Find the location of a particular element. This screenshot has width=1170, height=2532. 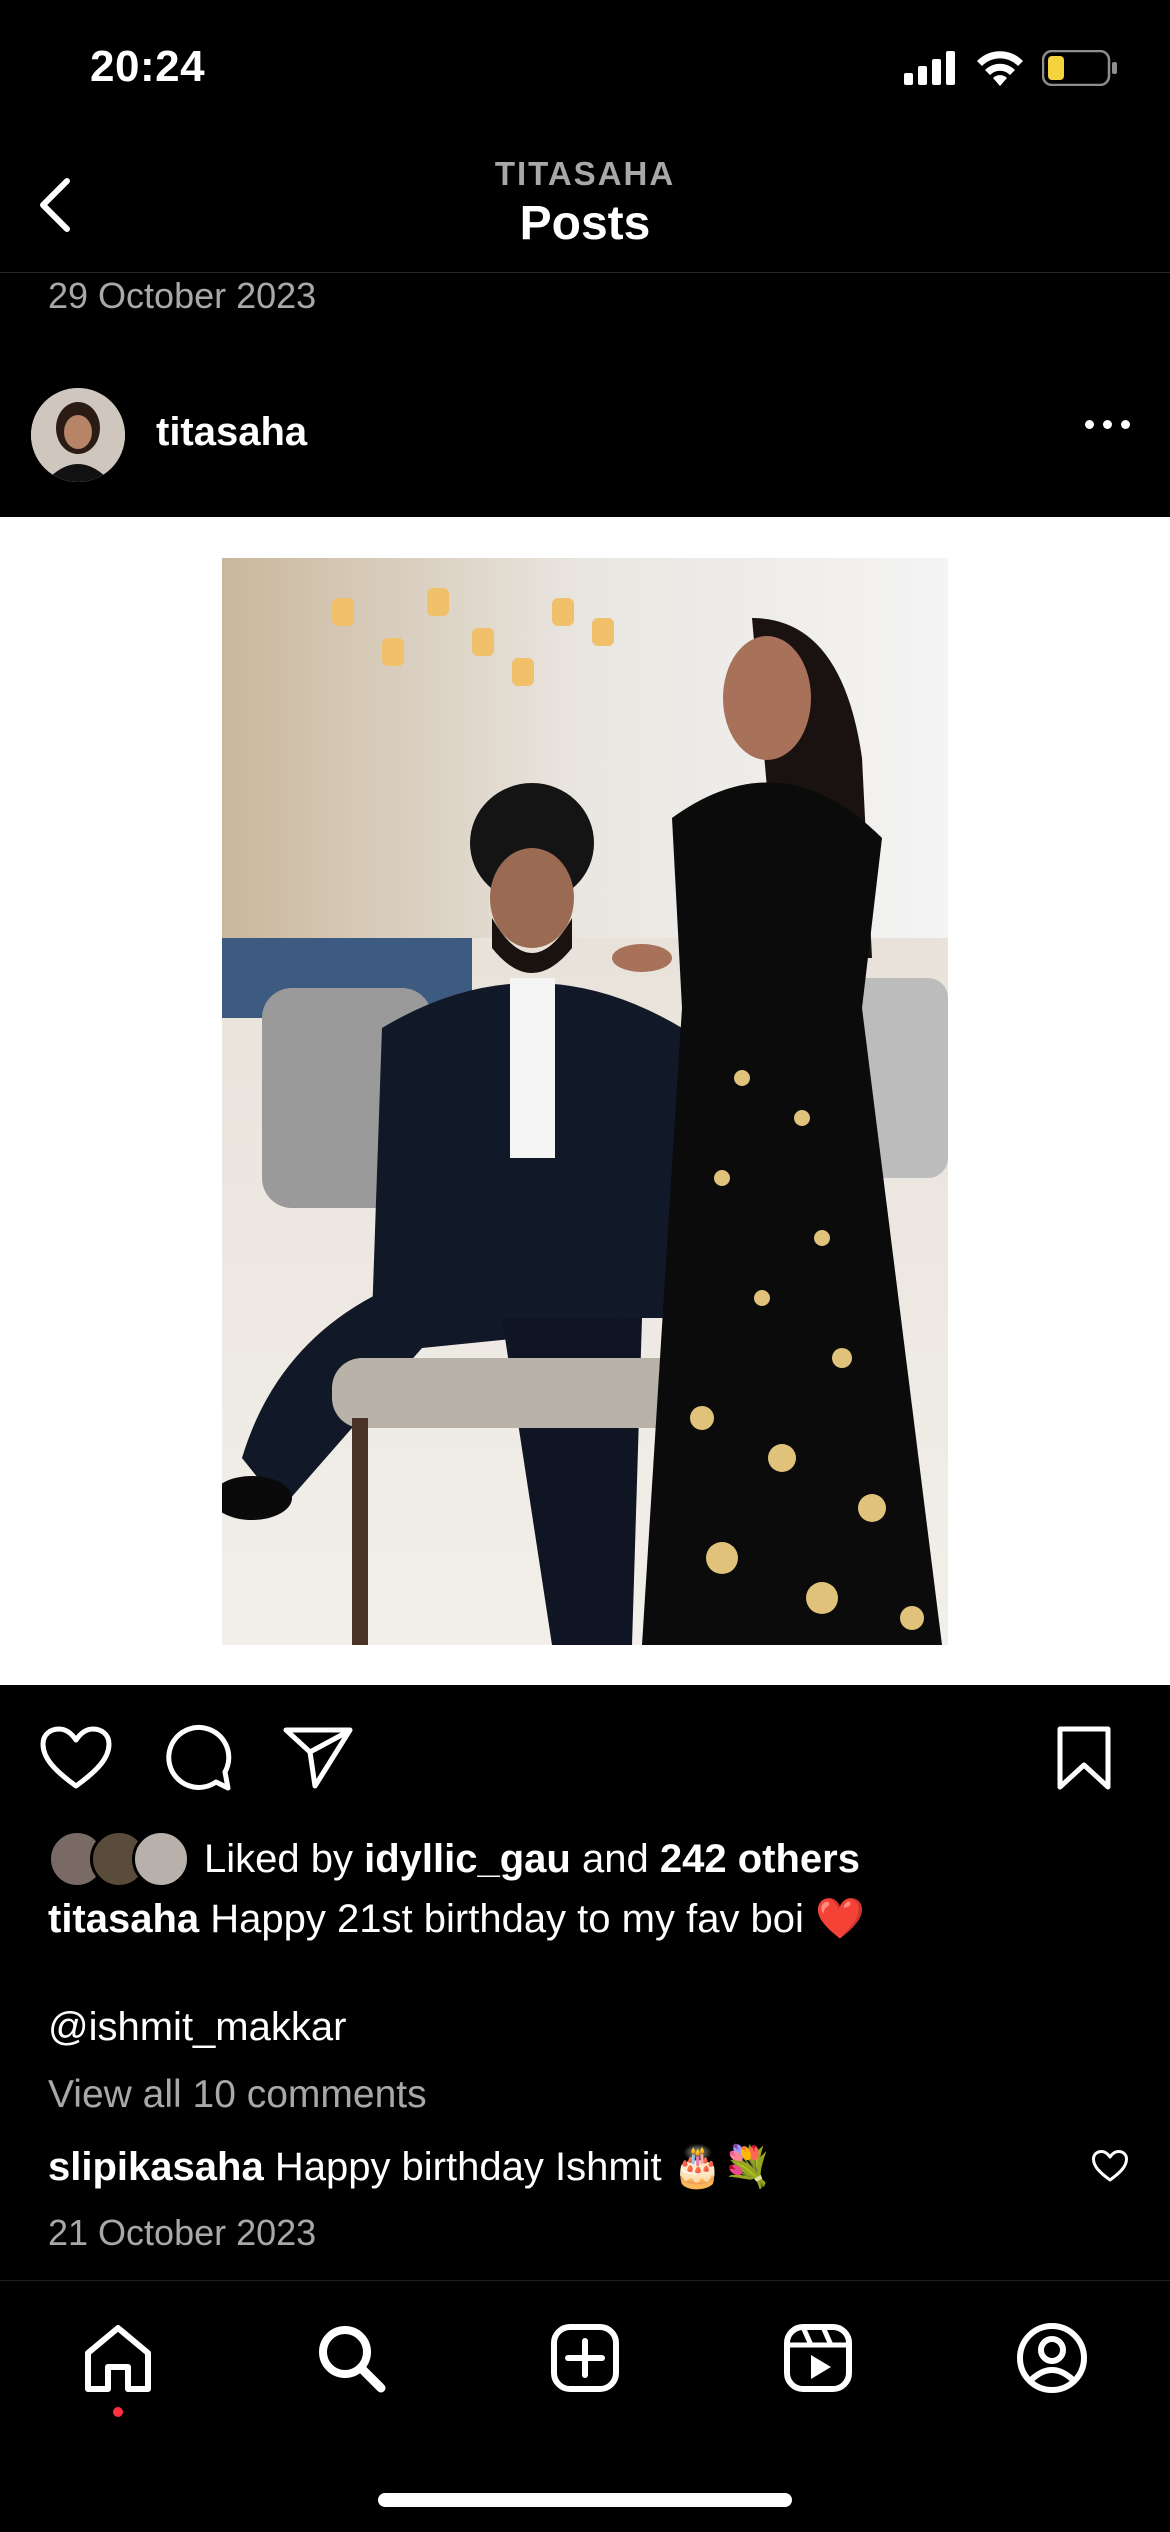

post-date: 21 October 2023 is located at coordinates (182, 2232).